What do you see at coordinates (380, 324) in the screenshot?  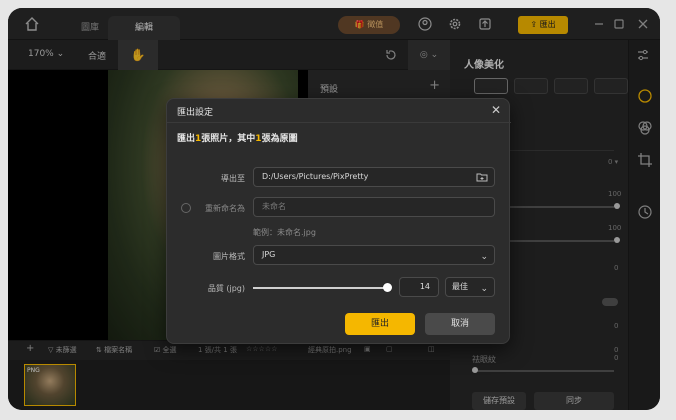 I see `export-button: 匯出` at bounding box center [380, 324].